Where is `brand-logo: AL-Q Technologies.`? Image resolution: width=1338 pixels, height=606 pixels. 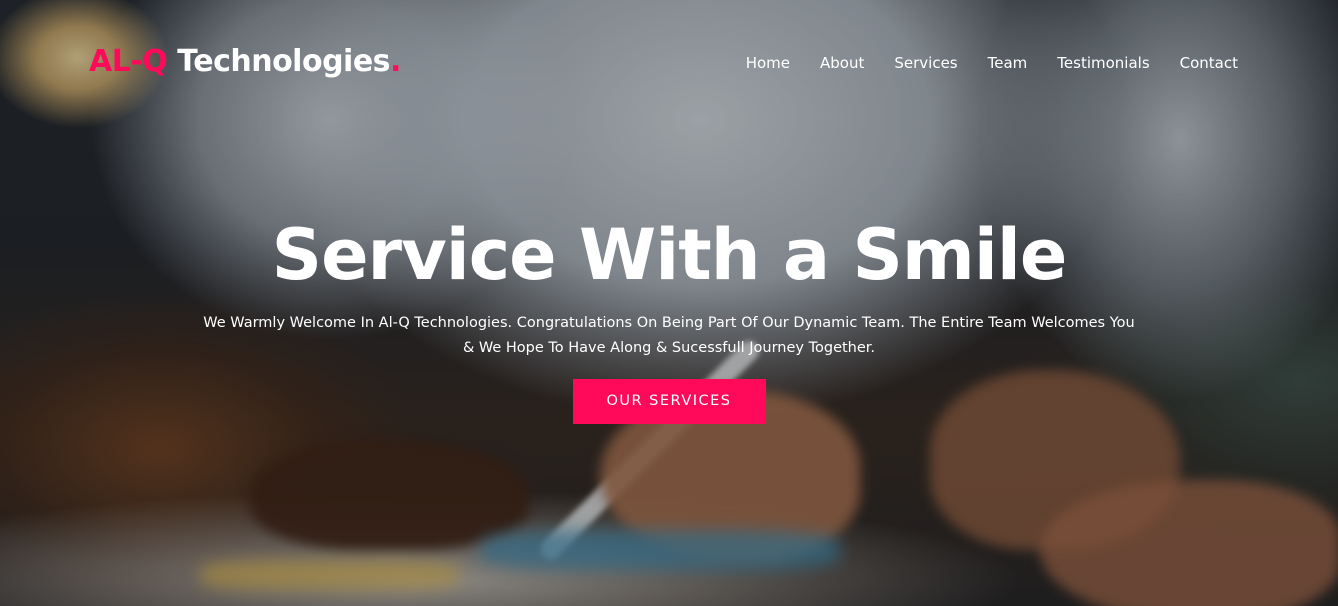
brand-logo: AL-Q Technologies. is located at coordinates (245, 62).